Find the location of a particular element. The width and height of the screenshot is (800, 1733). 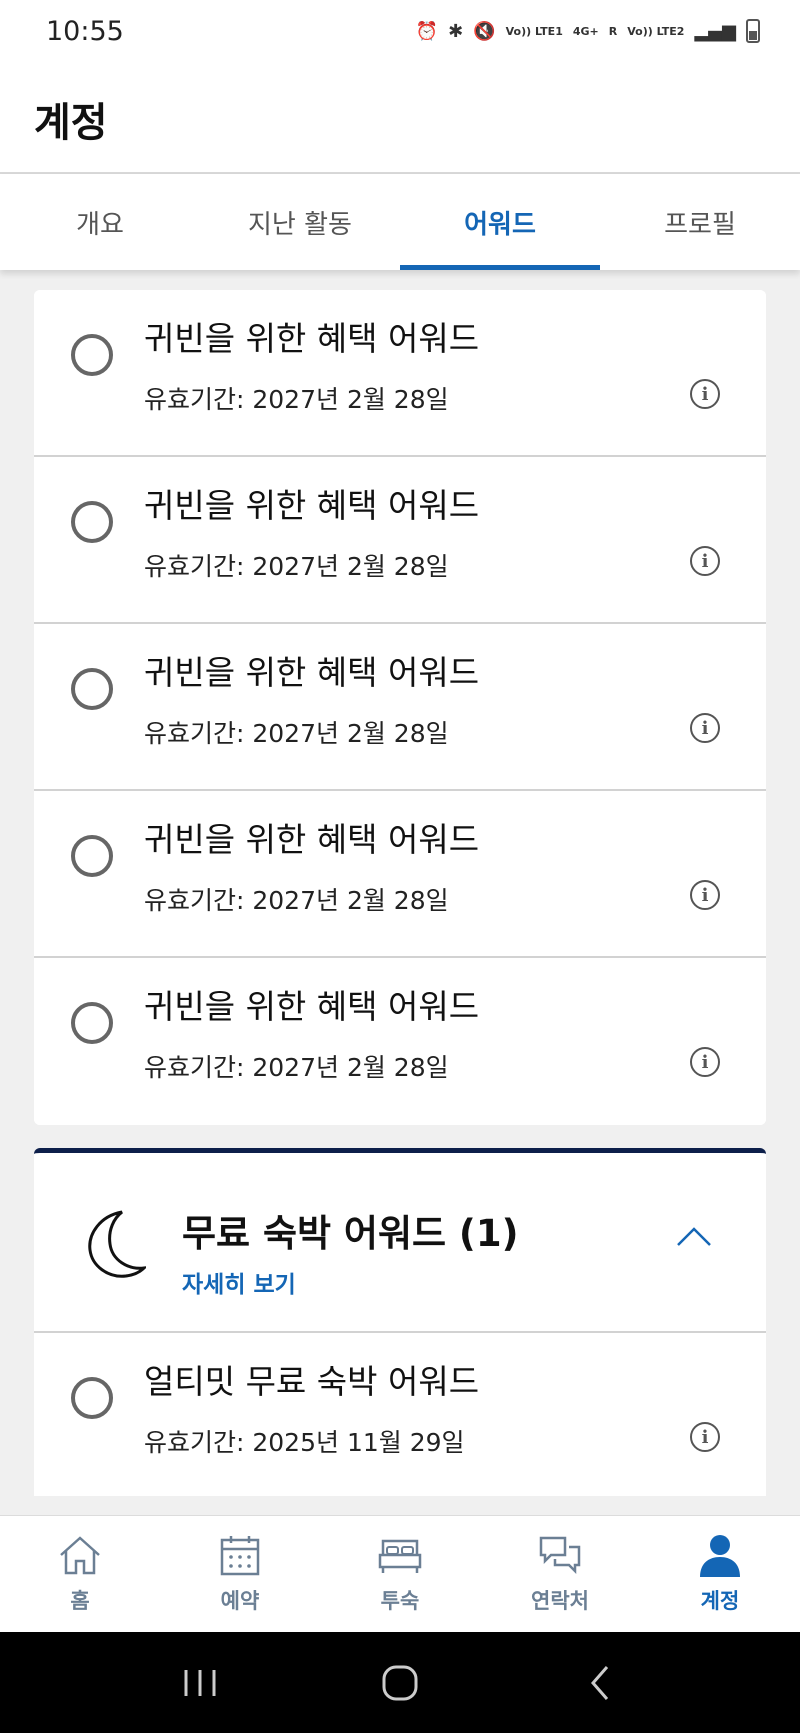

nav-label: 투숙 is located at coordinates (400, 1601).